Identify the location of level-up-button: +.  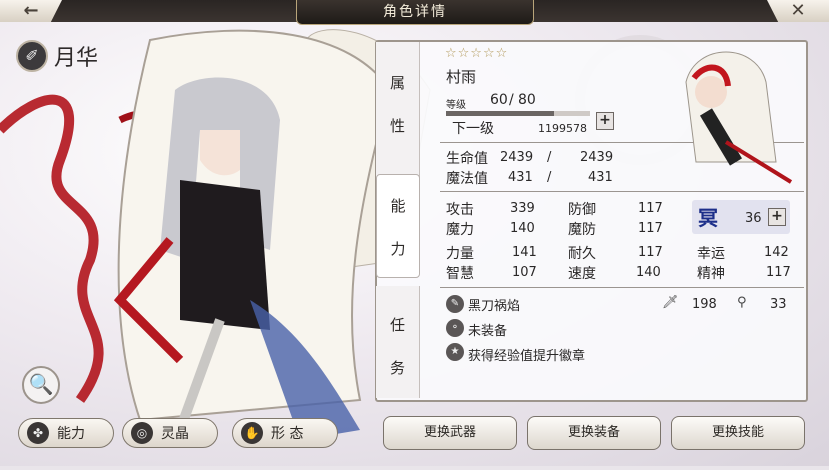
(605, 121).